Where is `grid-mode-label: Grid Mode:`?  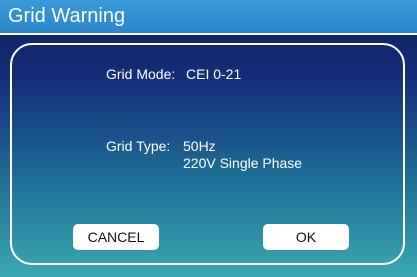
grid-mode-label: Grid Mode: is located at coordinates (141, 74).